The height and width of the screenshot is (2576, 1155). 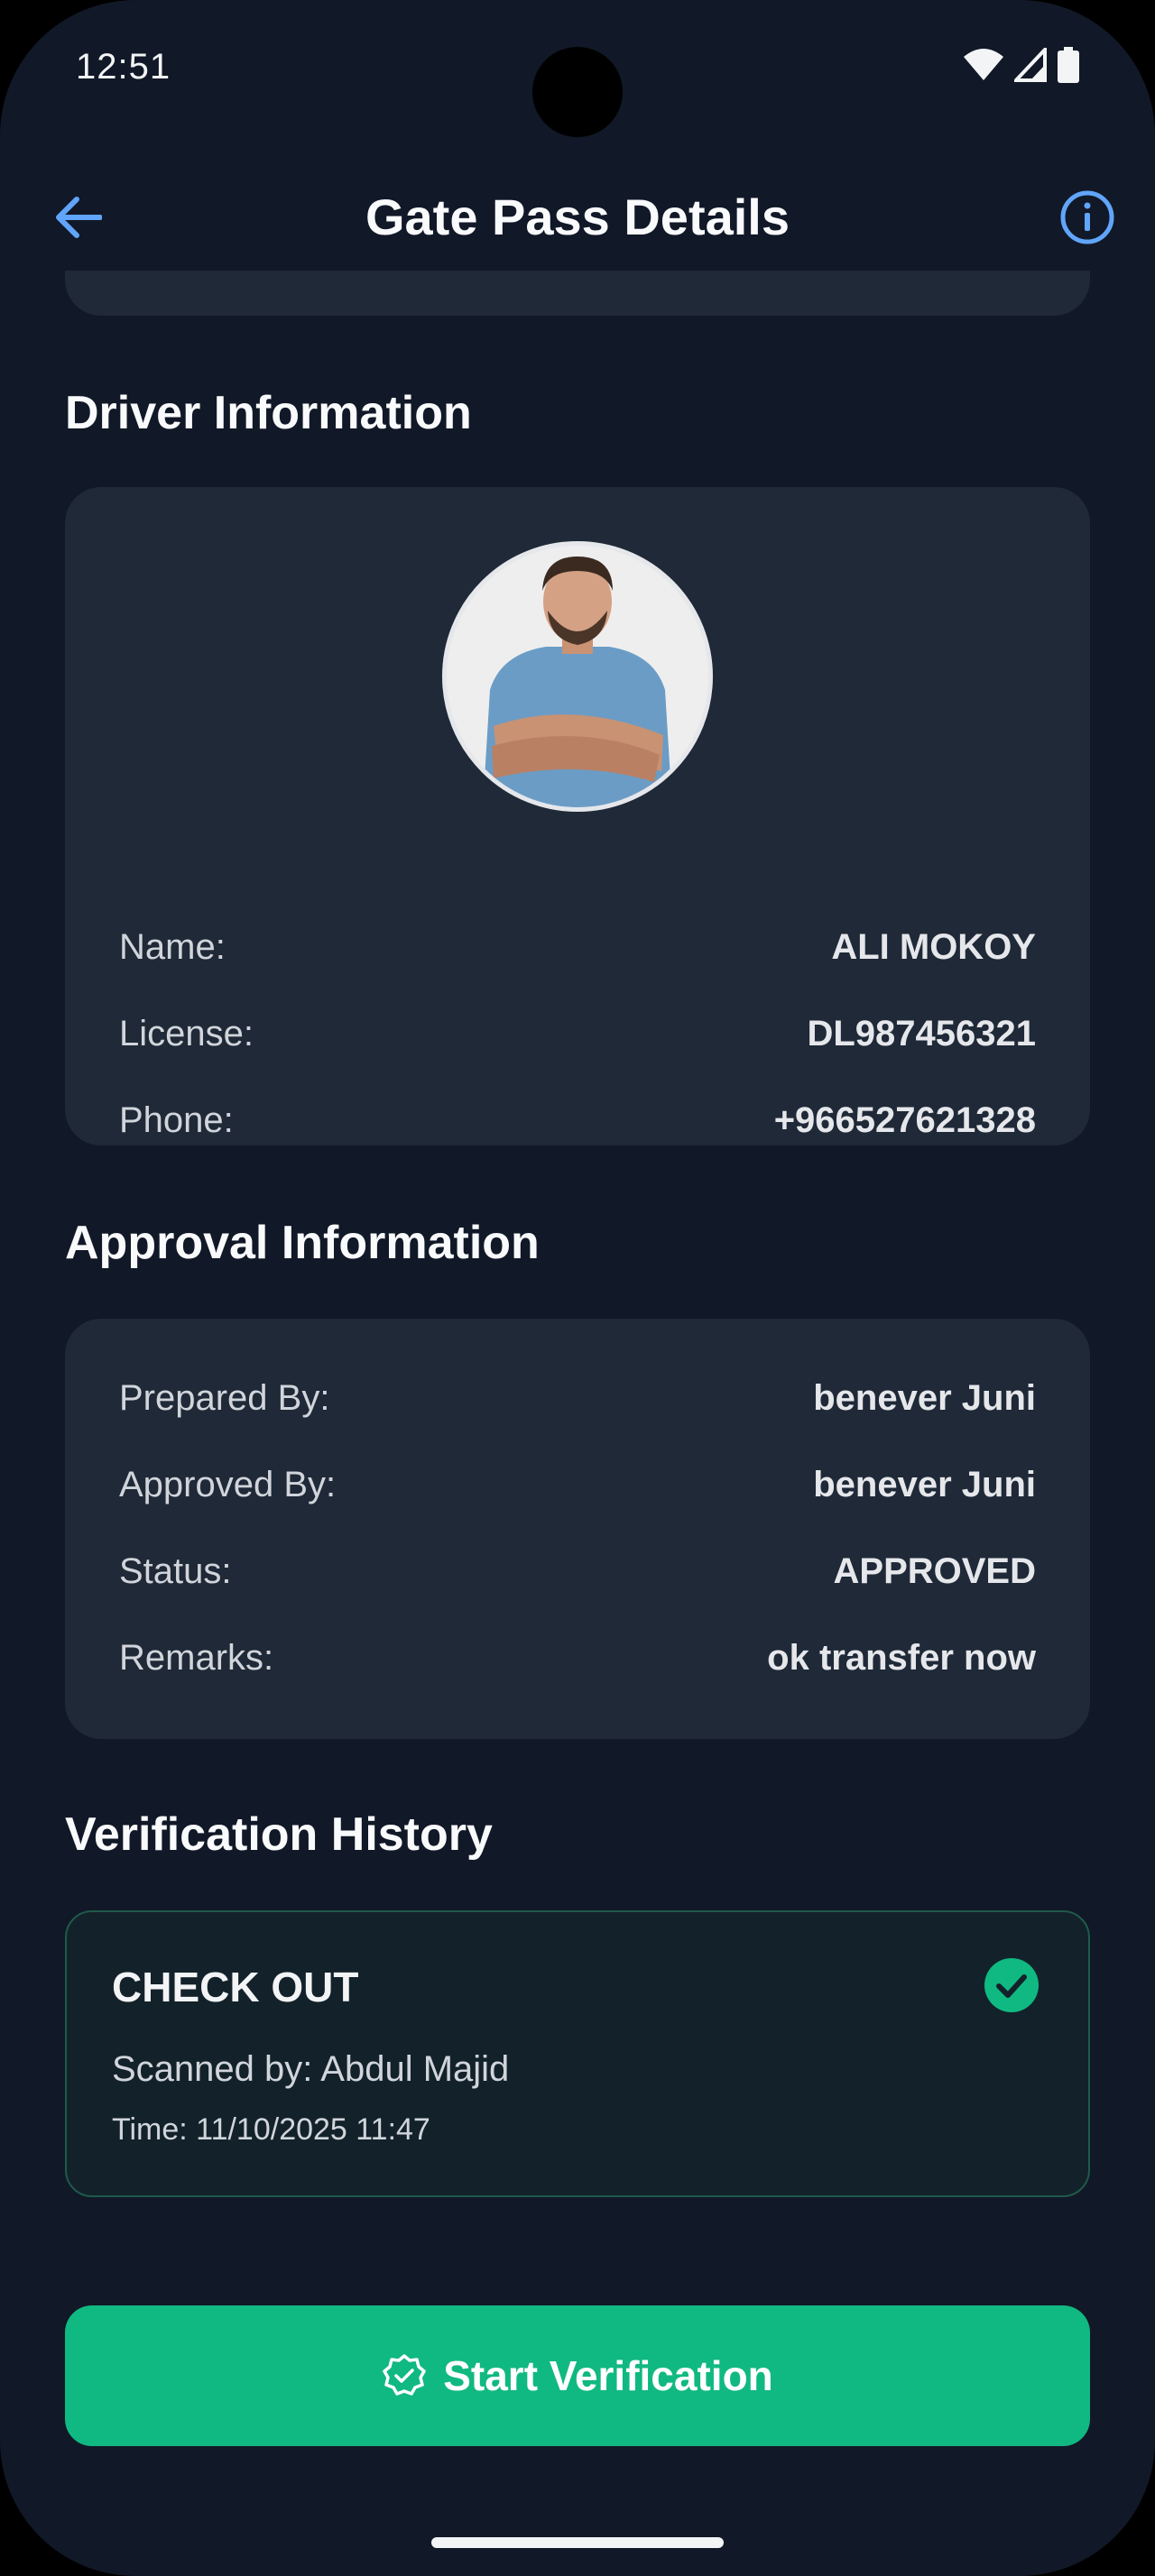 I want to click on driver-name-value: ALI MOKOY, so click(x=933, y=947).